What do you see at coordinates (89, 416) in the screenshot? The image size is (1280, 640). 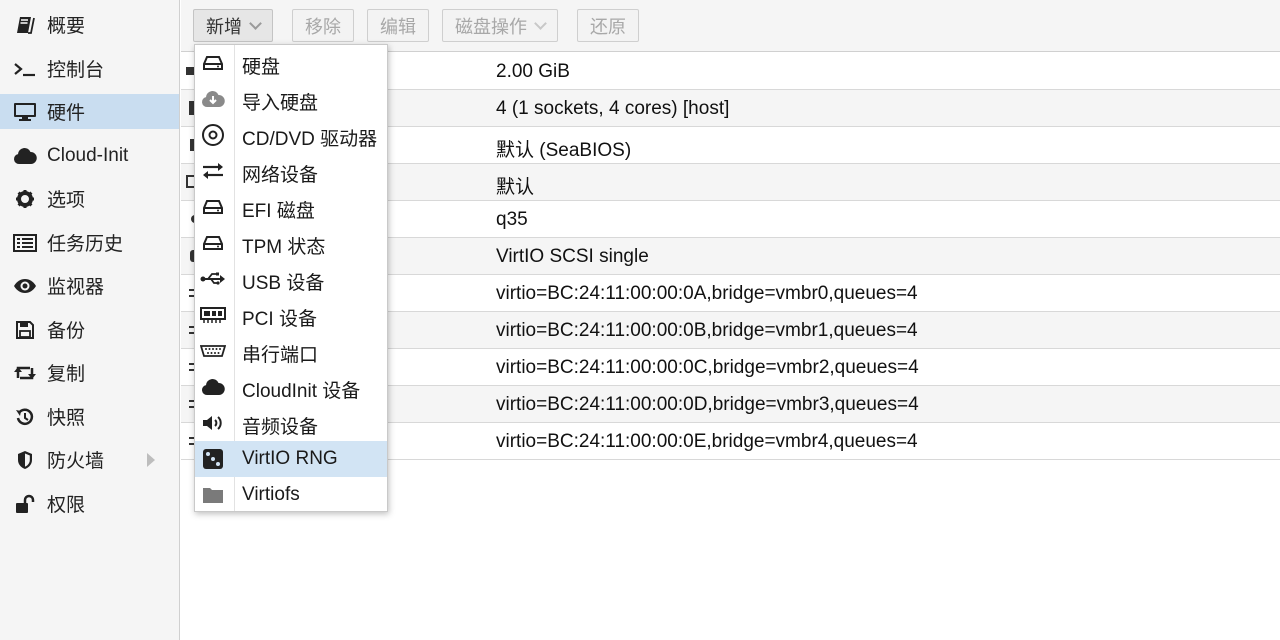 I see `sidebar-item-snapshot: 快照` at bounding box center [89, 416].